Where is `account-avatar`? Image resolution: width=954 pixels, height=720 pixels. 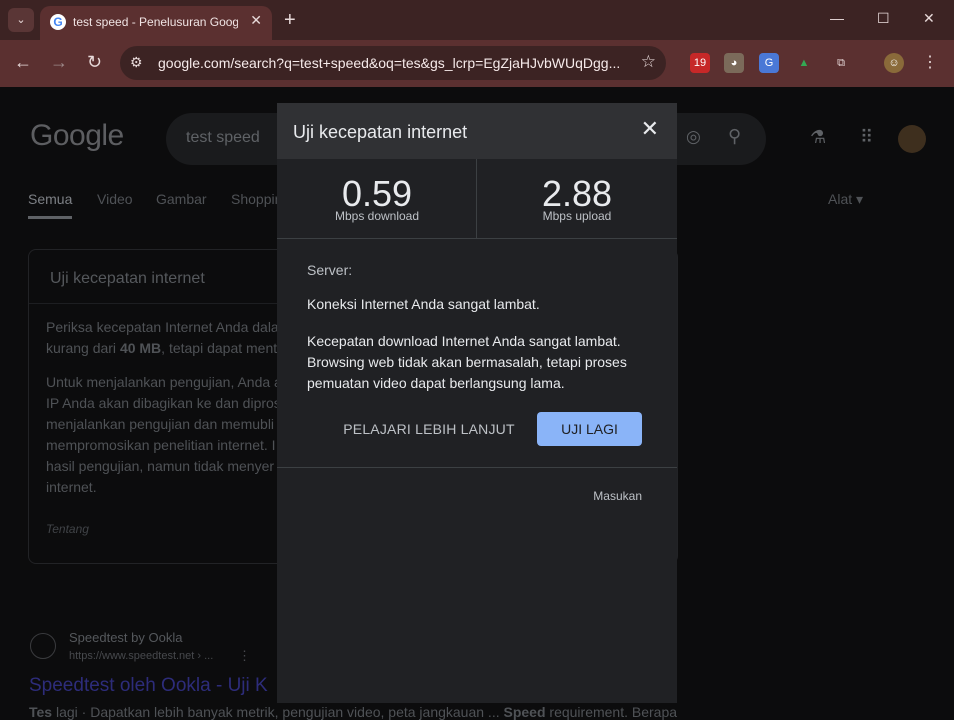 account-avatar is located at coordinates (912, 139).